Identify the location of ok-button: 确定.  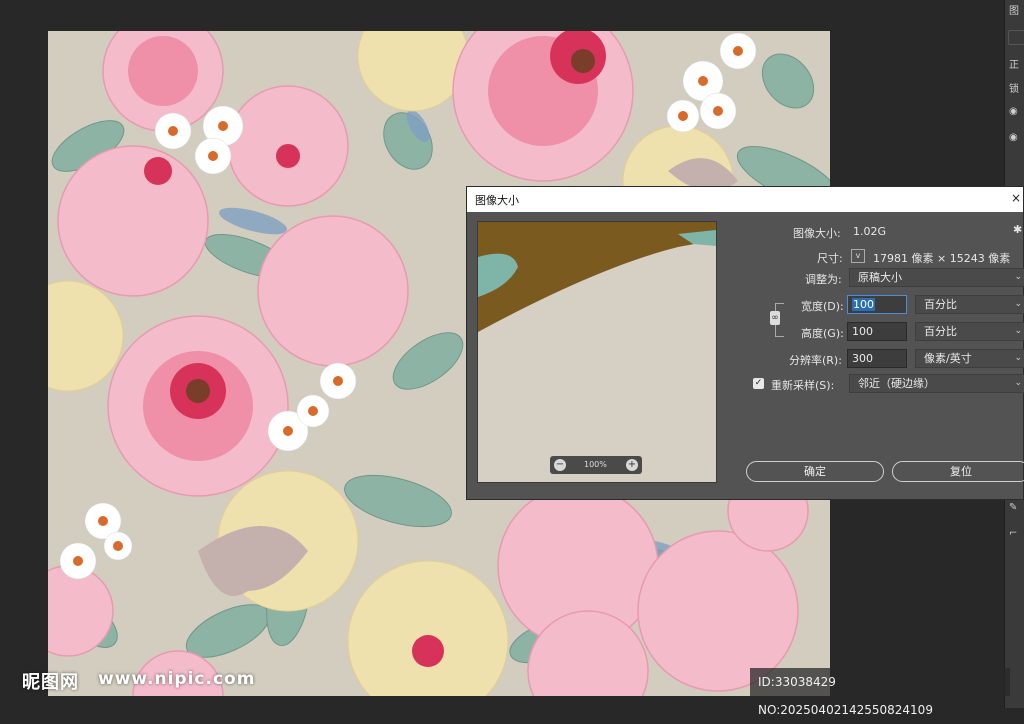
(815, 471).